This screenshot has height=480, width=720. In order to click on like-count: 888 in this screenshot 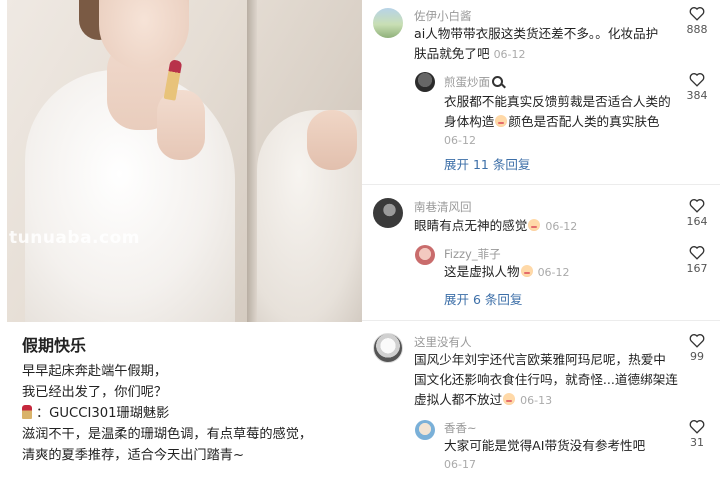, I will do `click(697, 29)`.